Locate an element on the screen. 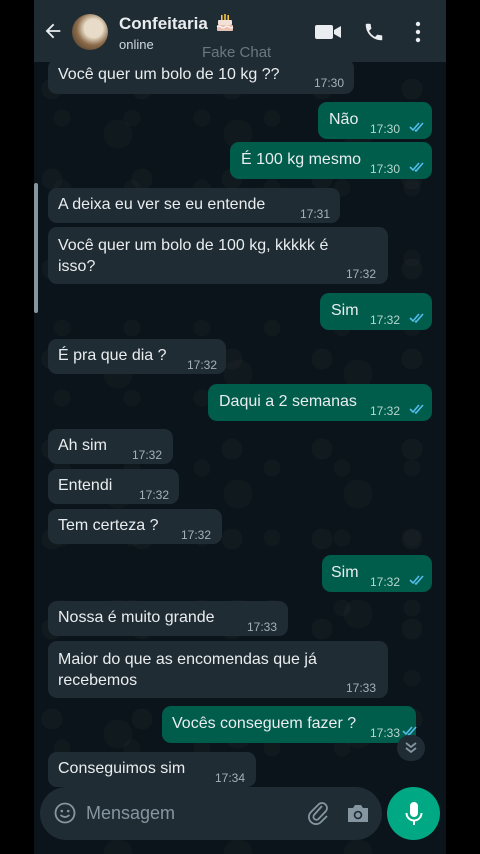 Image resolution: width=480 pixels, height=854 pixels. message-time: 17:34 is located at coordinates (230, 778).